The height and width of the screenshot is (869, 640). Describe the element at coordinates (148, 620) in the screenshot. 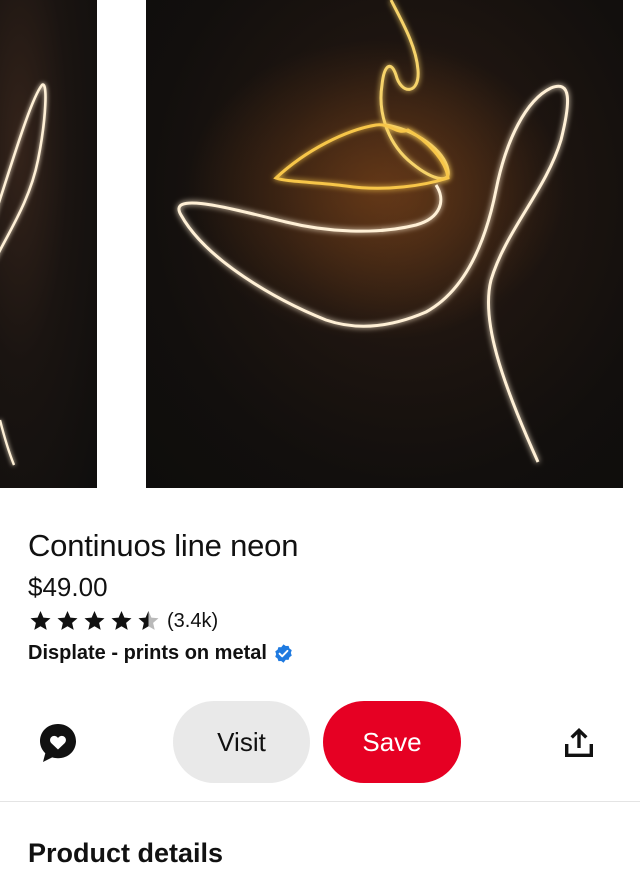

I see `star-half-icon` at that location.